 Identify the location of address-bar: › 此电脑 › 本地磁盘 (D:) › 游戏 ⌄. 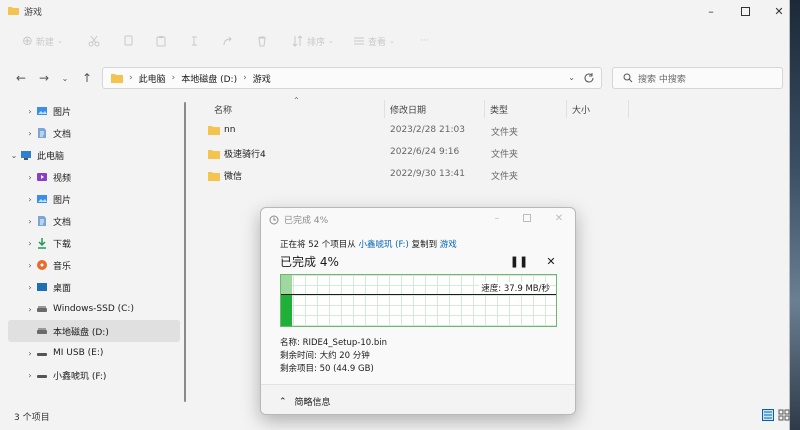
(352, 78).